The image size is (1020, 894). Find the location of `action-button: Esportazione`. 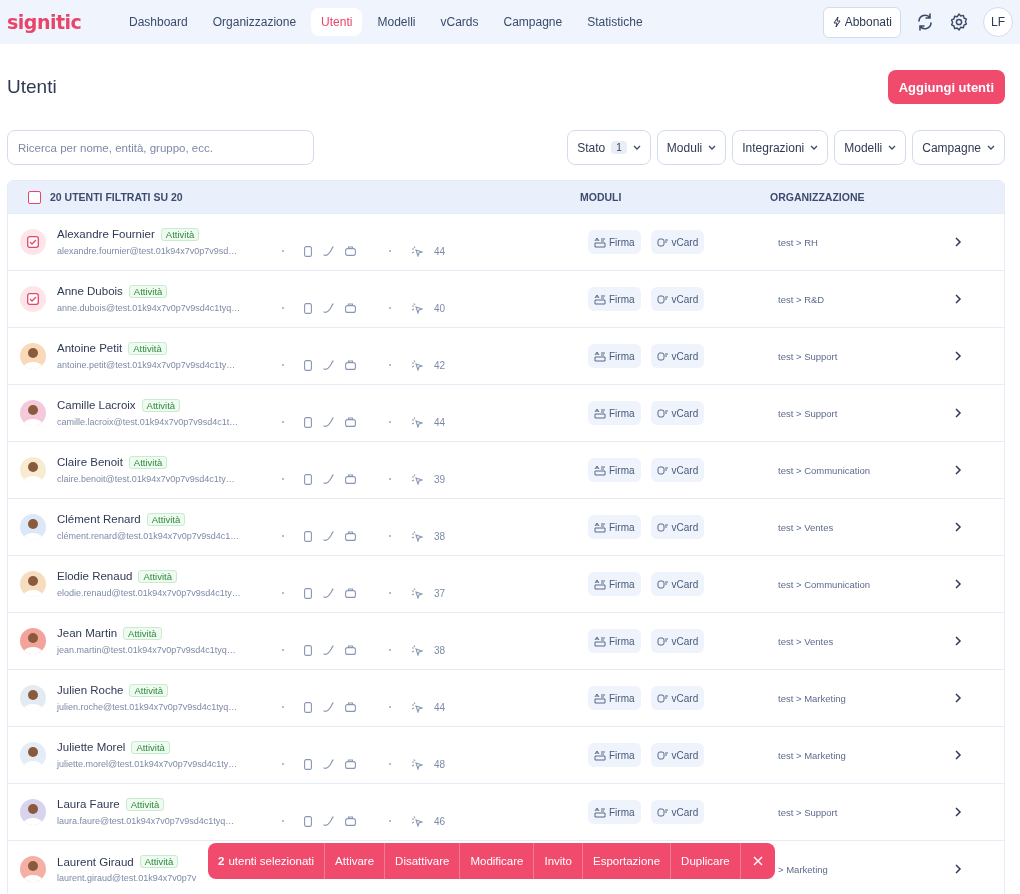

action-button: Esportazione is located at coordinates (626, 861).